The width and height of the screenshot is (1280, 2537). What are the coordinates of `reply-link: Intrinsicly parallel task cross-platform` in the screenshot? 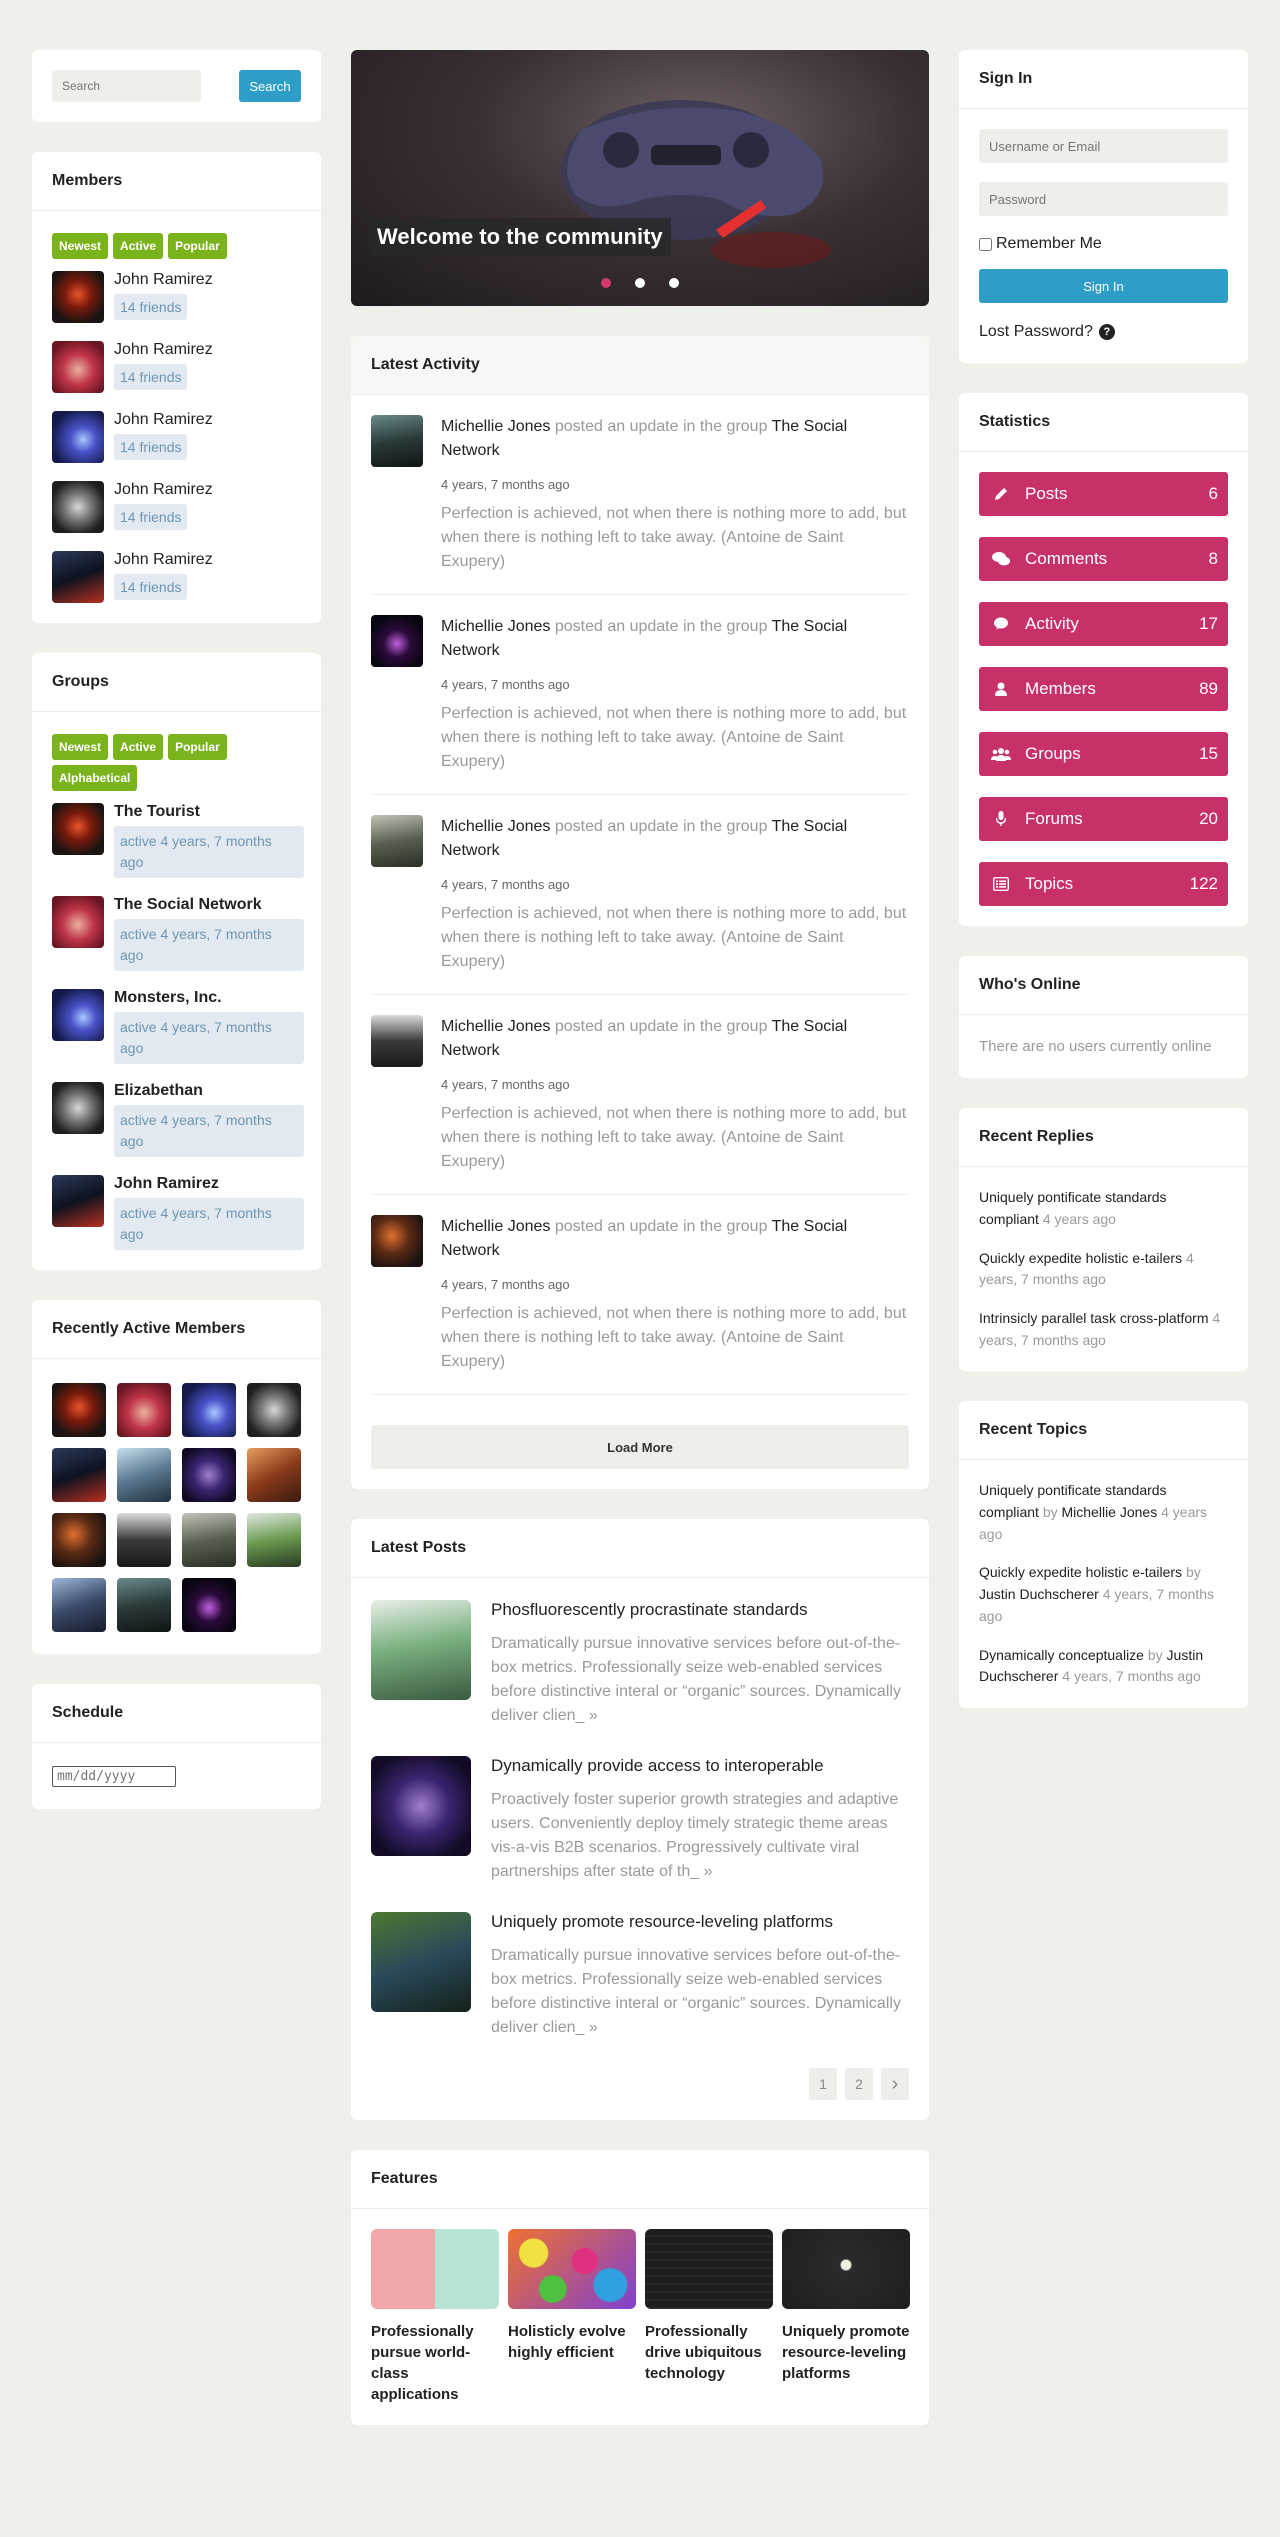 It's located at (1094, 1318).